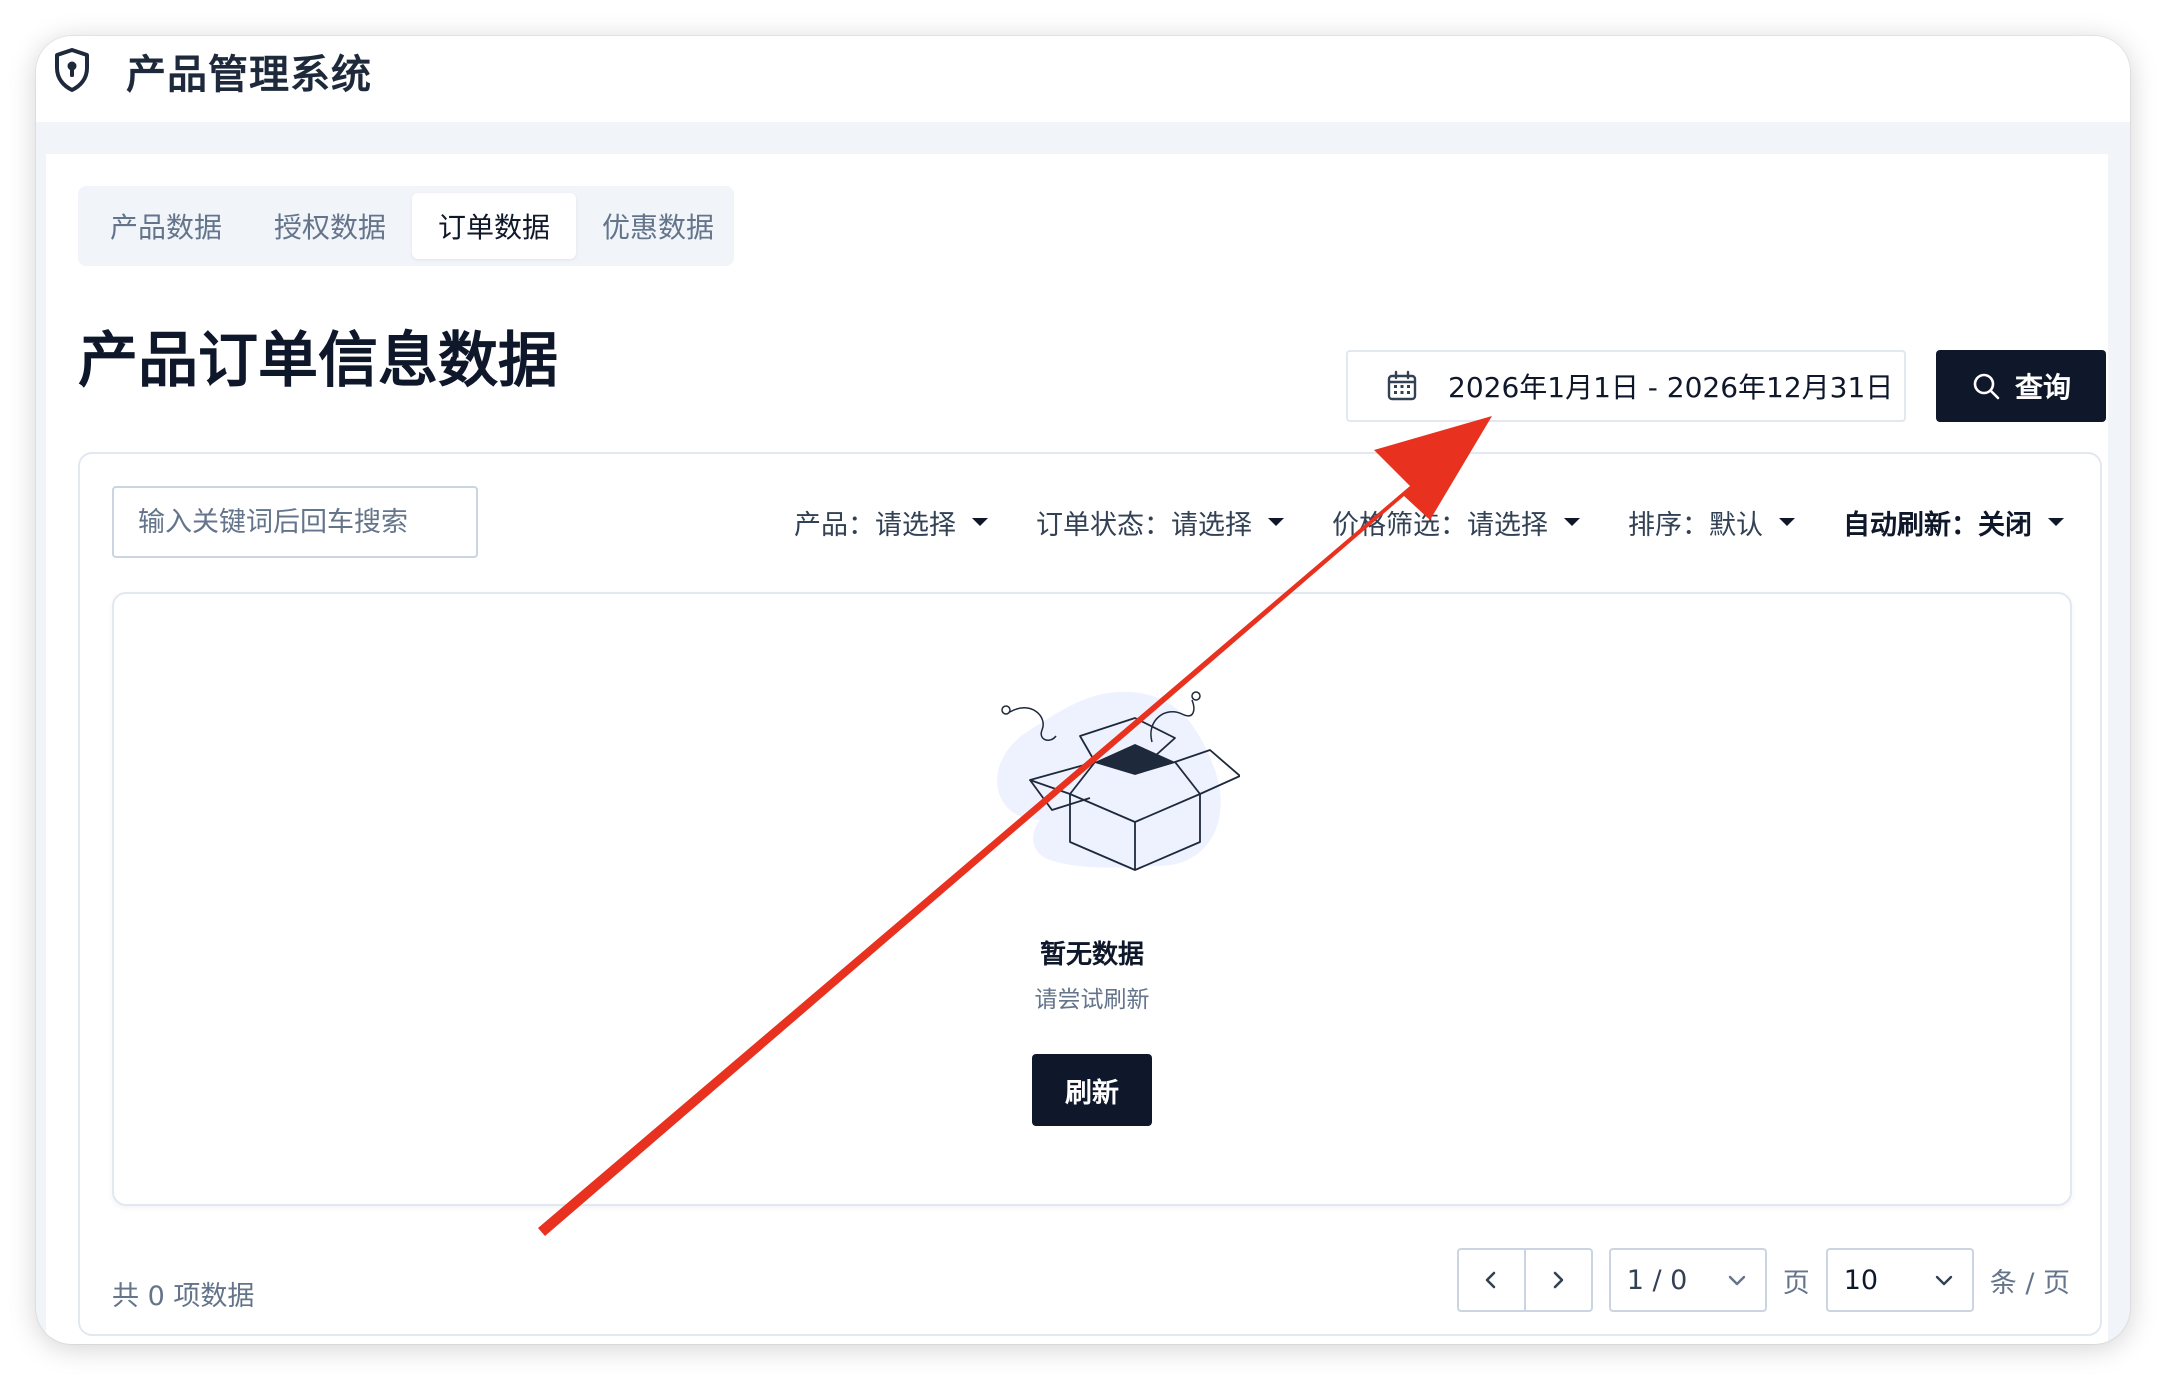 The image size is (2166, 1380). What do you see at coordinates (1937, 525) in the screenshot?
I see `filter-auto-refresh-label: 自动刷新：关闭` at bounding box center [1937, 525].